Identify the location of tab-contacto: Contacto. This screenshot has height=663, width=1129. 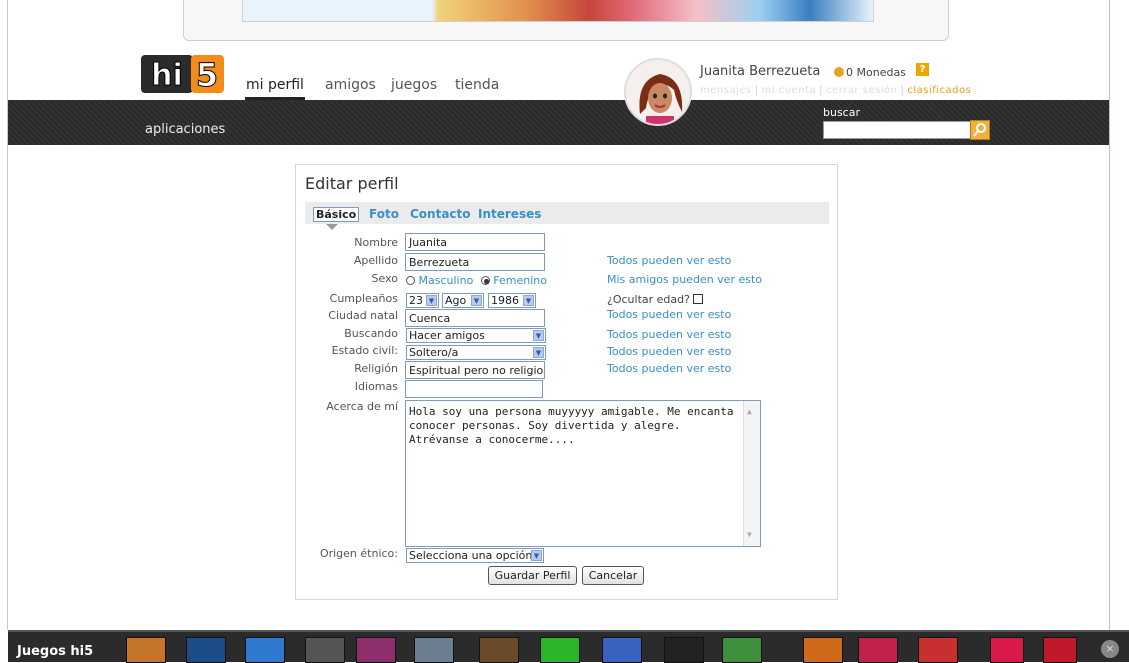
(440, 214).